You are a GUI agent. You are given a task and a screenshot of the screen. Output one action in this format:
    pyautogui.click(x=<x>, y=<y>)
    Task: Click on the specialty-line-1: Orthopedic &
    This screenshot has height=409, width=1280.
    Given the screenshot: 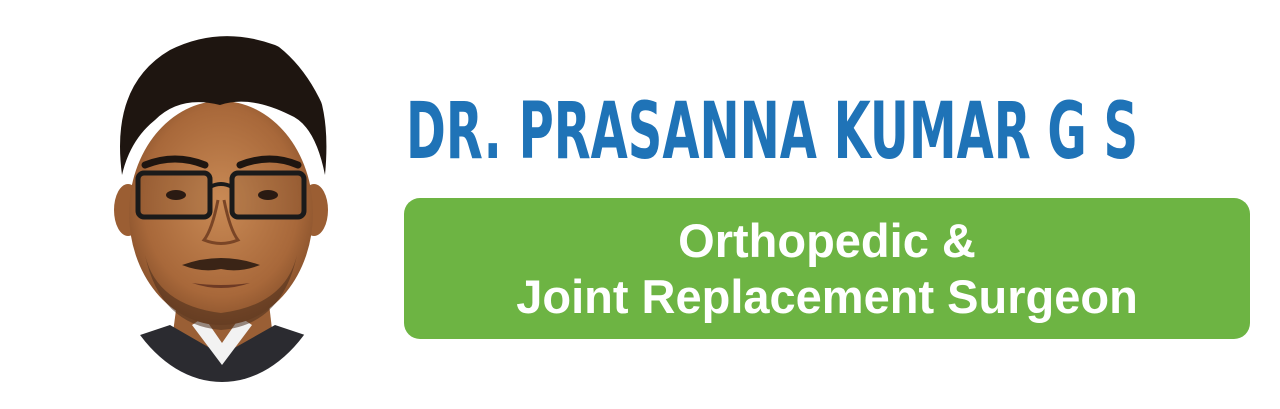 What is the action you would take?
    pyautogui.click(x=827, y=240)
    